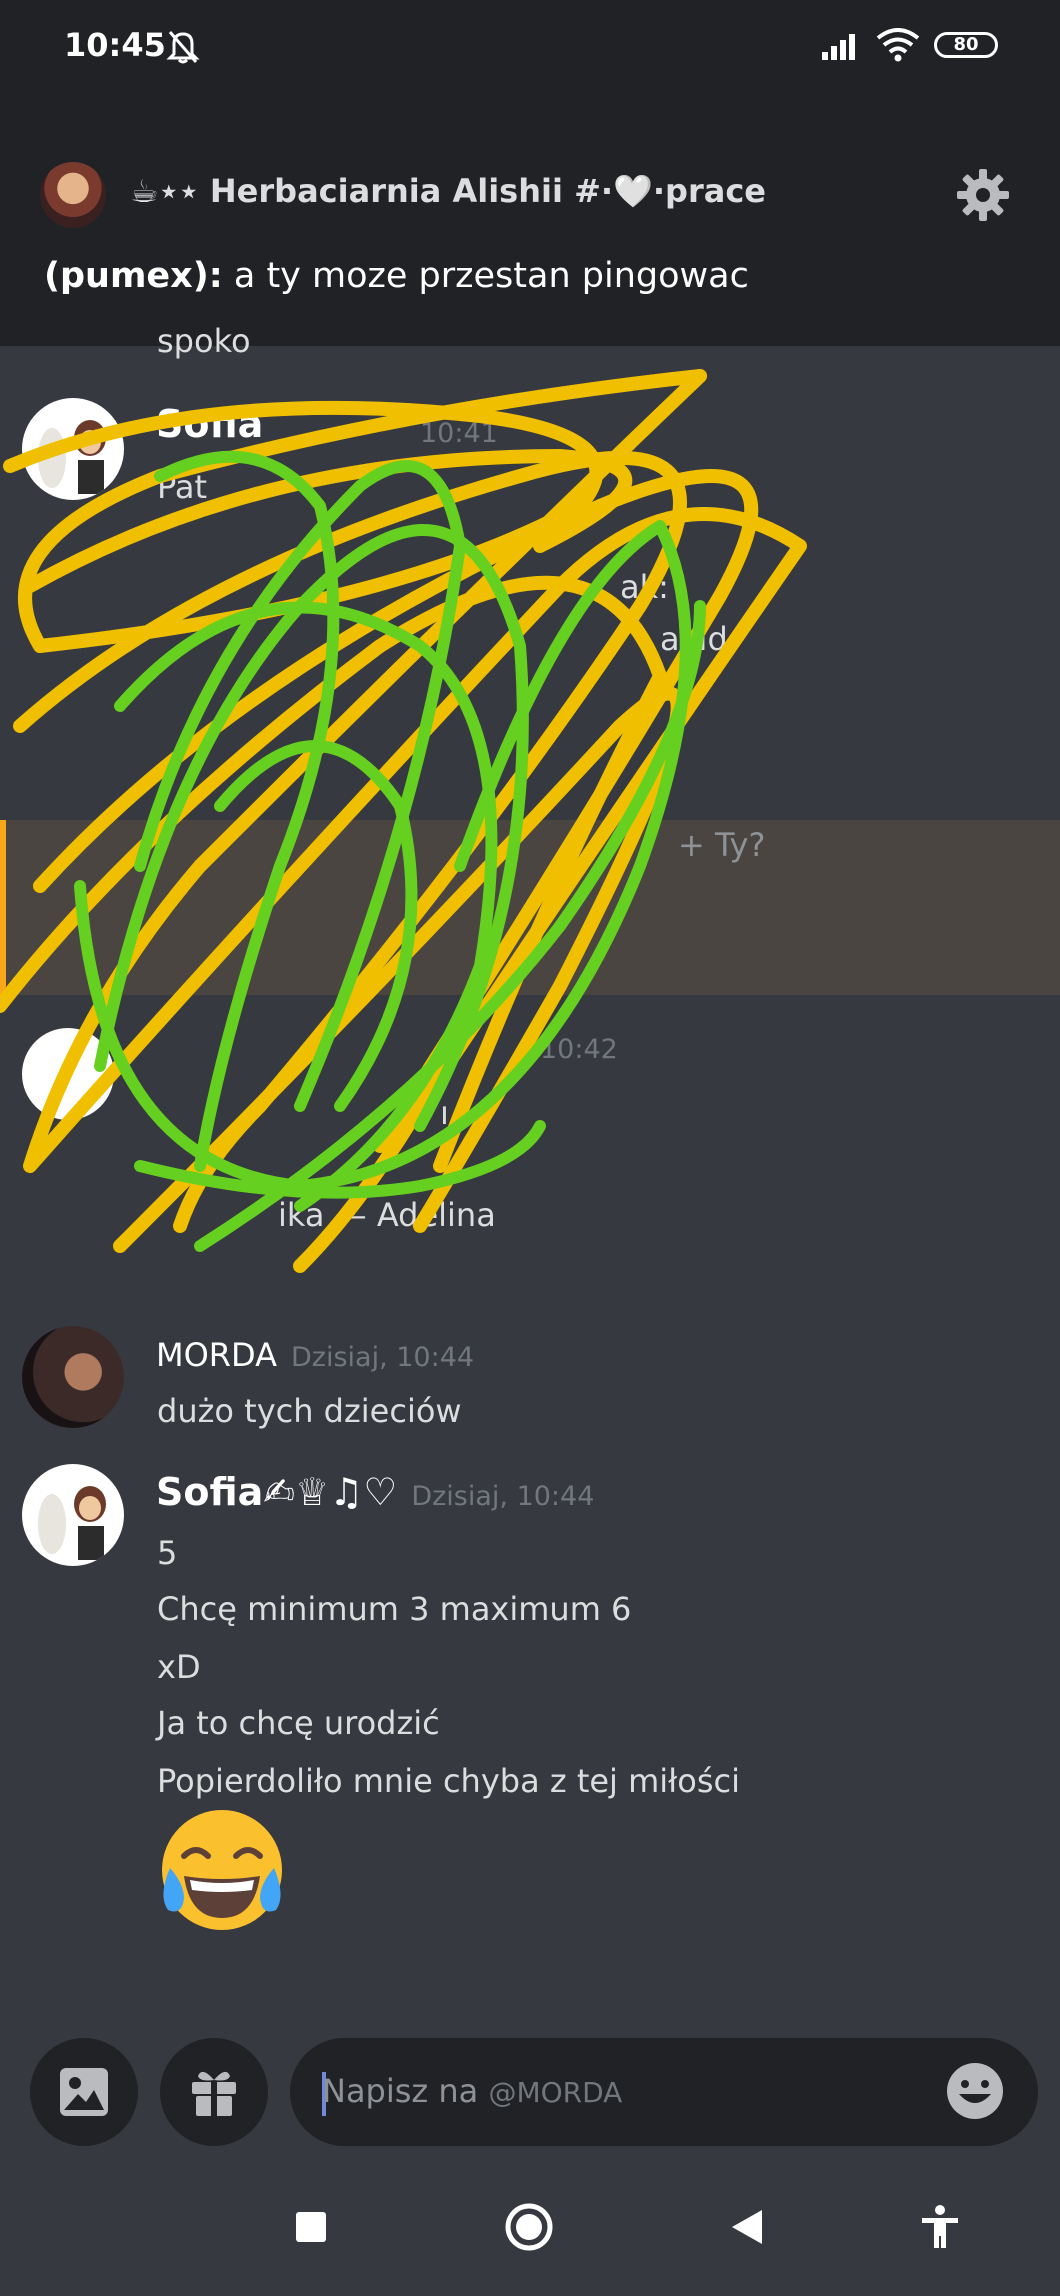 Image resolution: width=1060 pixels, height=2296 pixels. Describe the element at coordinates (216, 1355) in the screenshot. I see `author-label: MORDA` at that location.